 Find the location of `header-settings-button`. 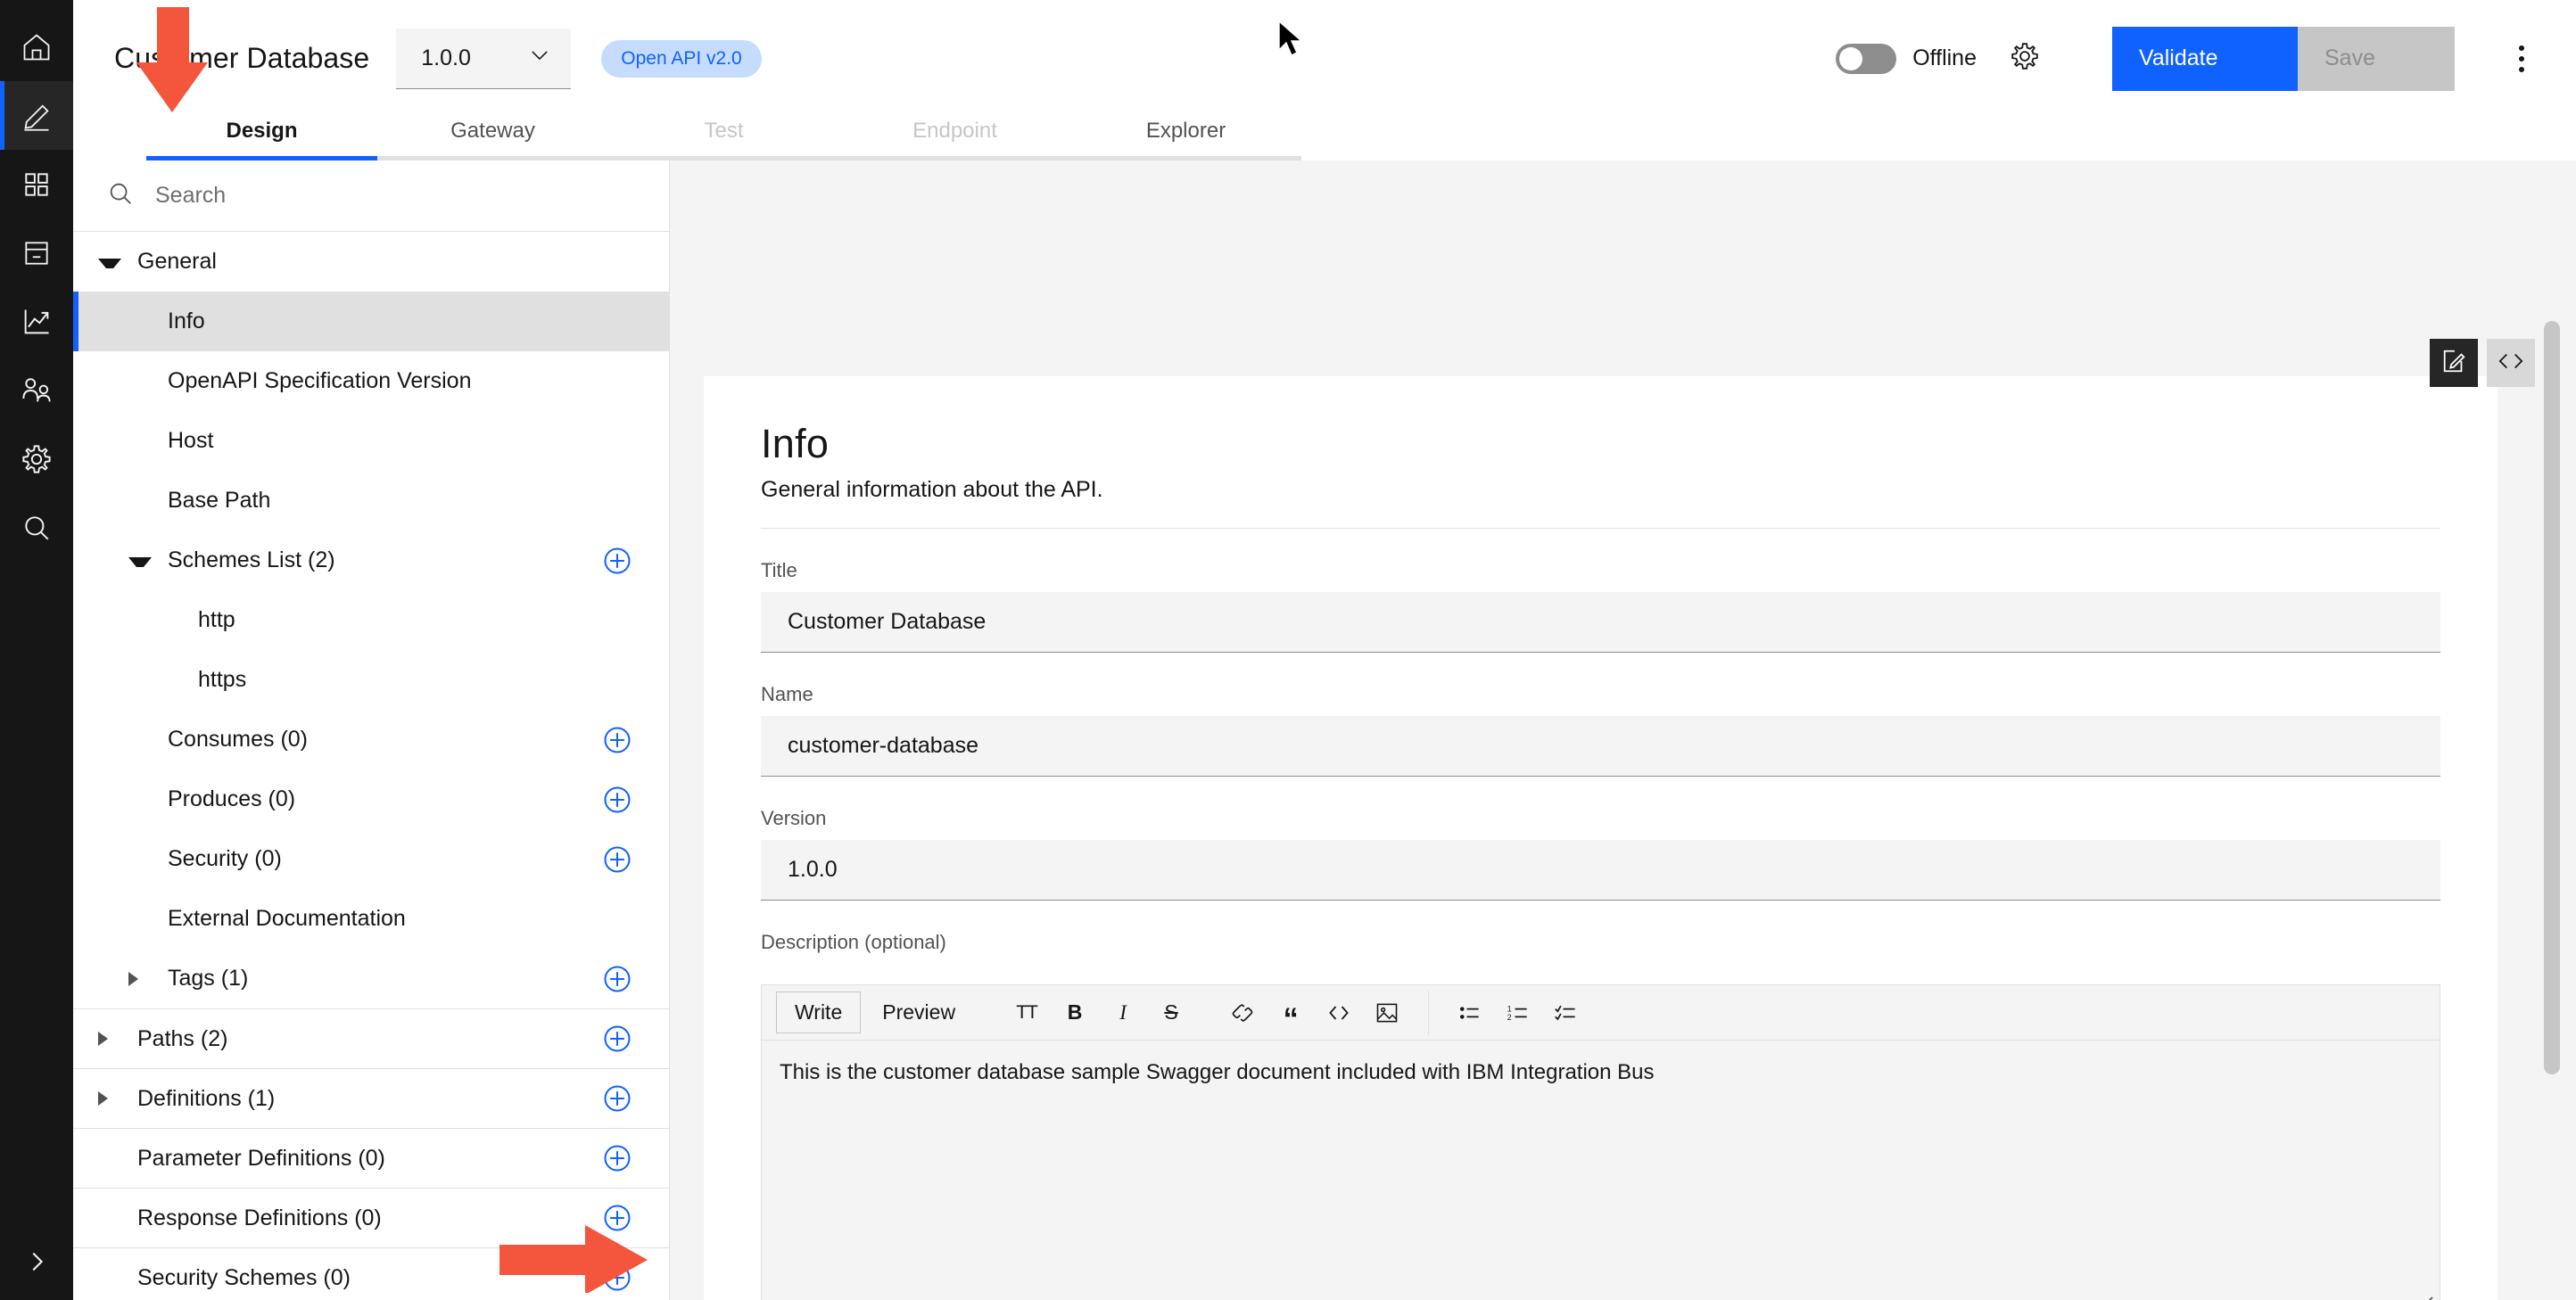

header-settings-button is located at coordinates (2025, 59).